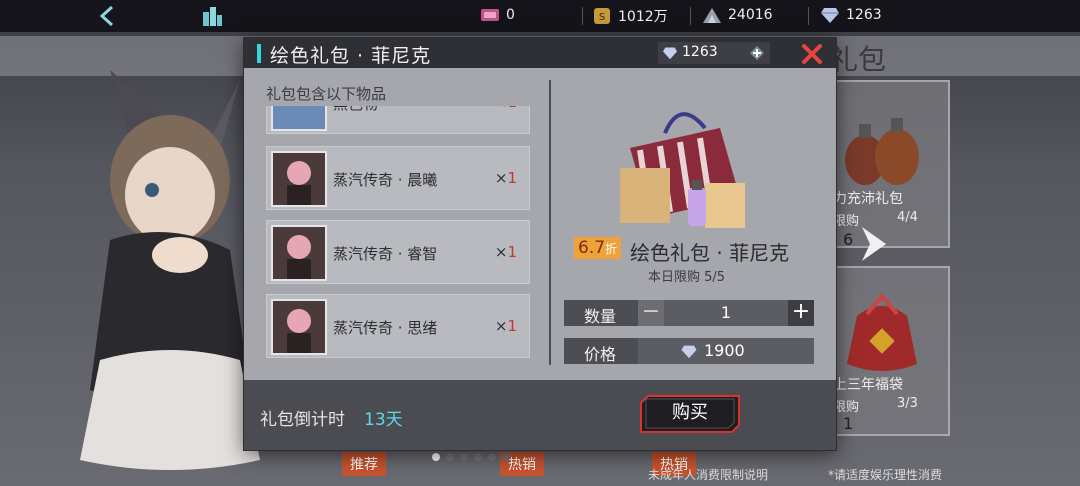 The width and height of the screenshot is (1080, 486). Describe the element at coordinates (708, 474) in the screenshot. I see `minor-spending-notice-link: 未成年人消费限制说明` at that location.